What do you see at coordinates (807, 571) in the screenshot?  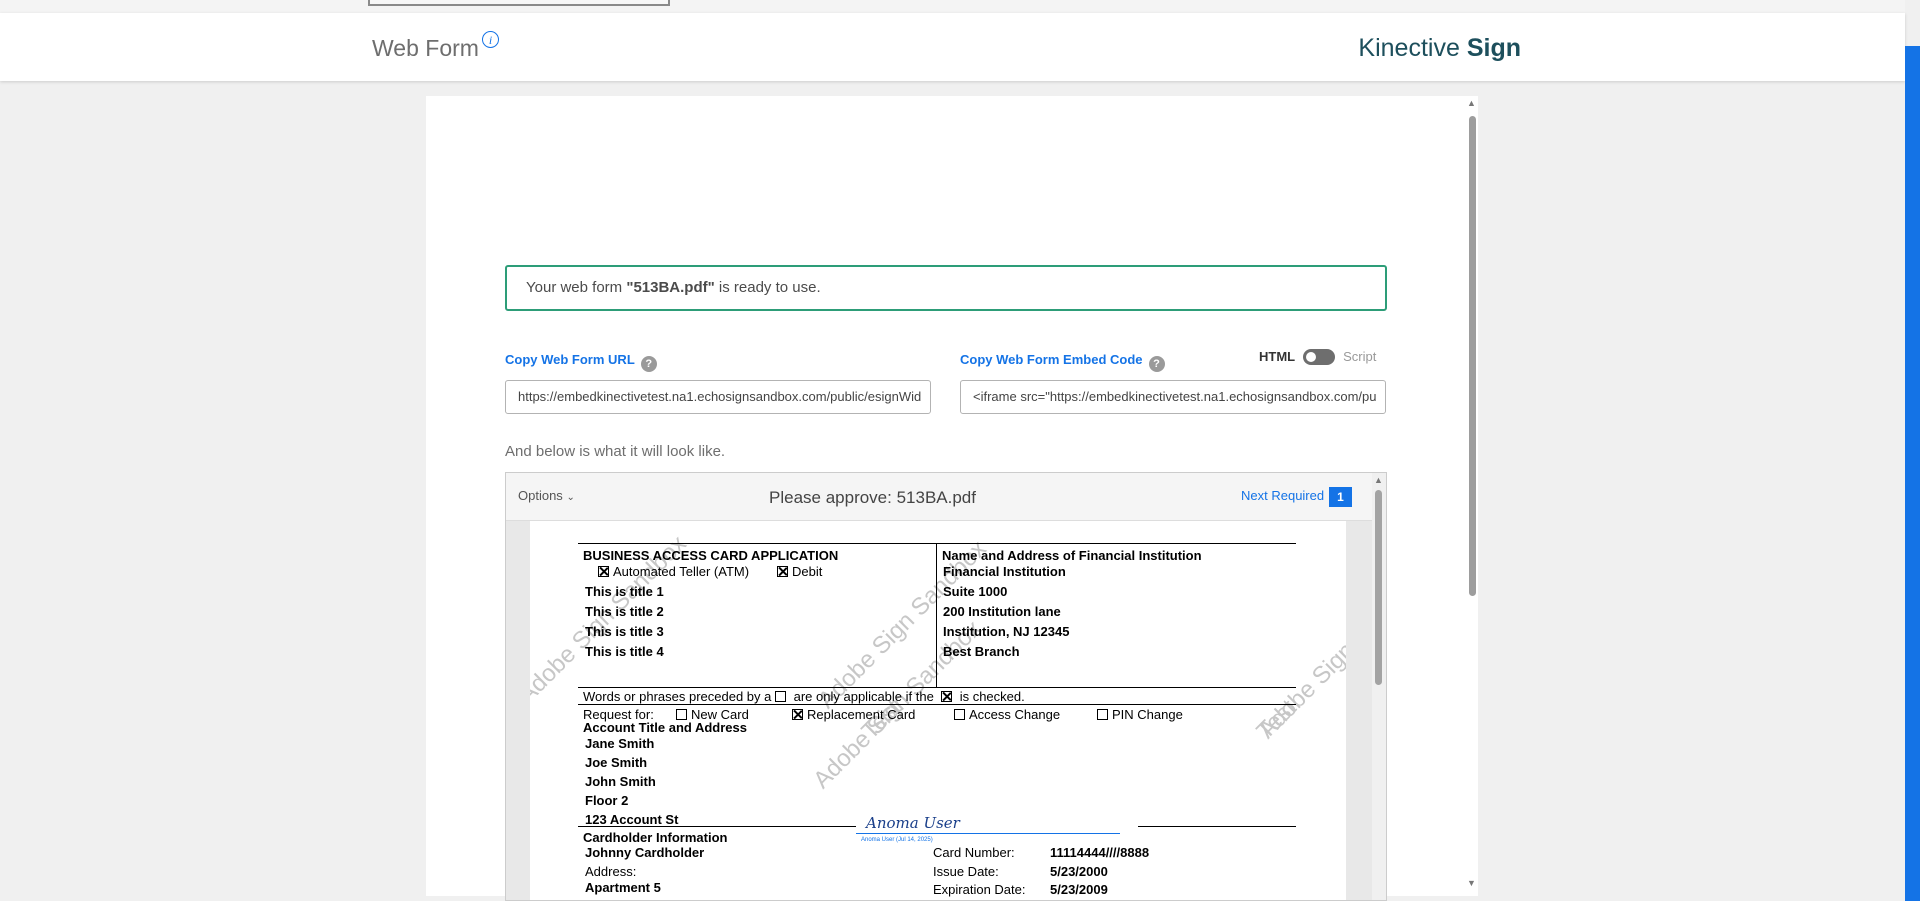 I see `checkbox-label: Debit` at bounding box center [807, 571].